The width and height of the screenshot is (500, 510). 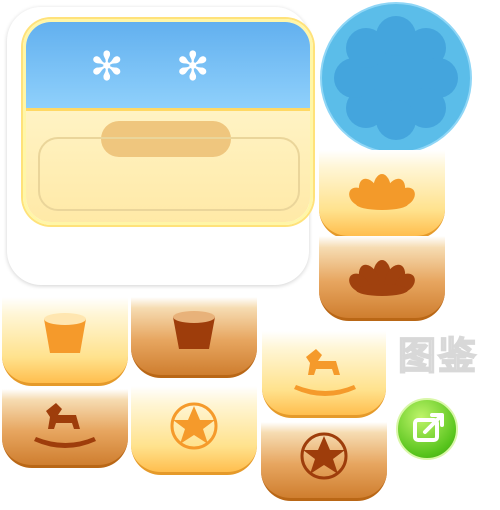 I want to click on tab-lotus, so click(x=382, y=278).